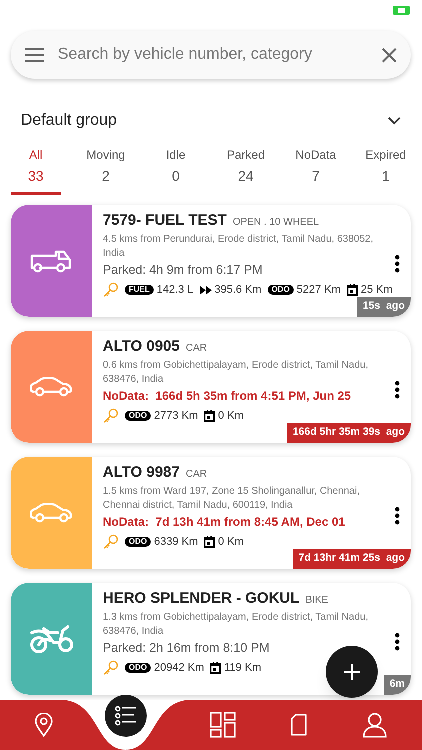 Image resolution: width=422 pixels, height=750 pixels. I want to click on document-icon, so click(299, 725).